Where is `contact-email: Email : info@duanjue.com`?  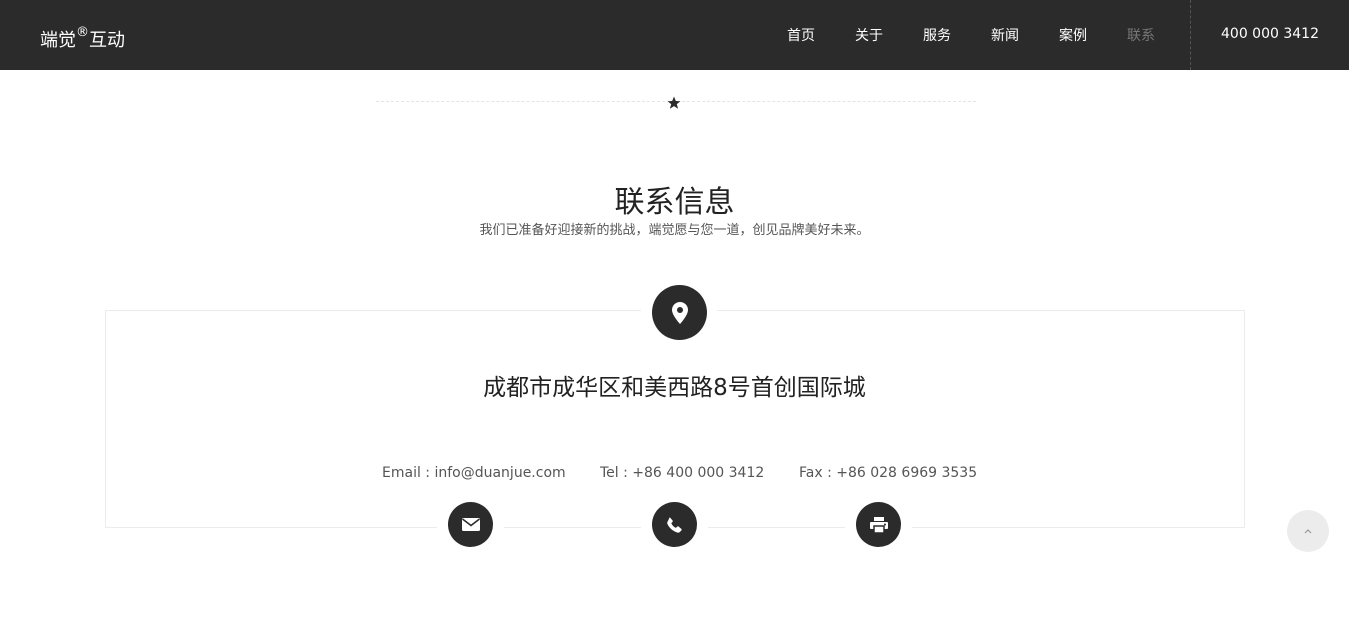 contact-email: Email : info@duanjue.com is located at coordinates (474, 473).